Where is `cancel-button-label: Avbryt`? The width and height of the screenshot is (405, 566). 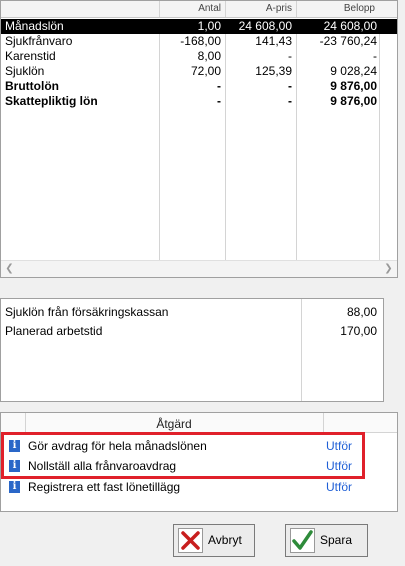
cancel-button-label: Avbryt is located at coordinates (225, 540).